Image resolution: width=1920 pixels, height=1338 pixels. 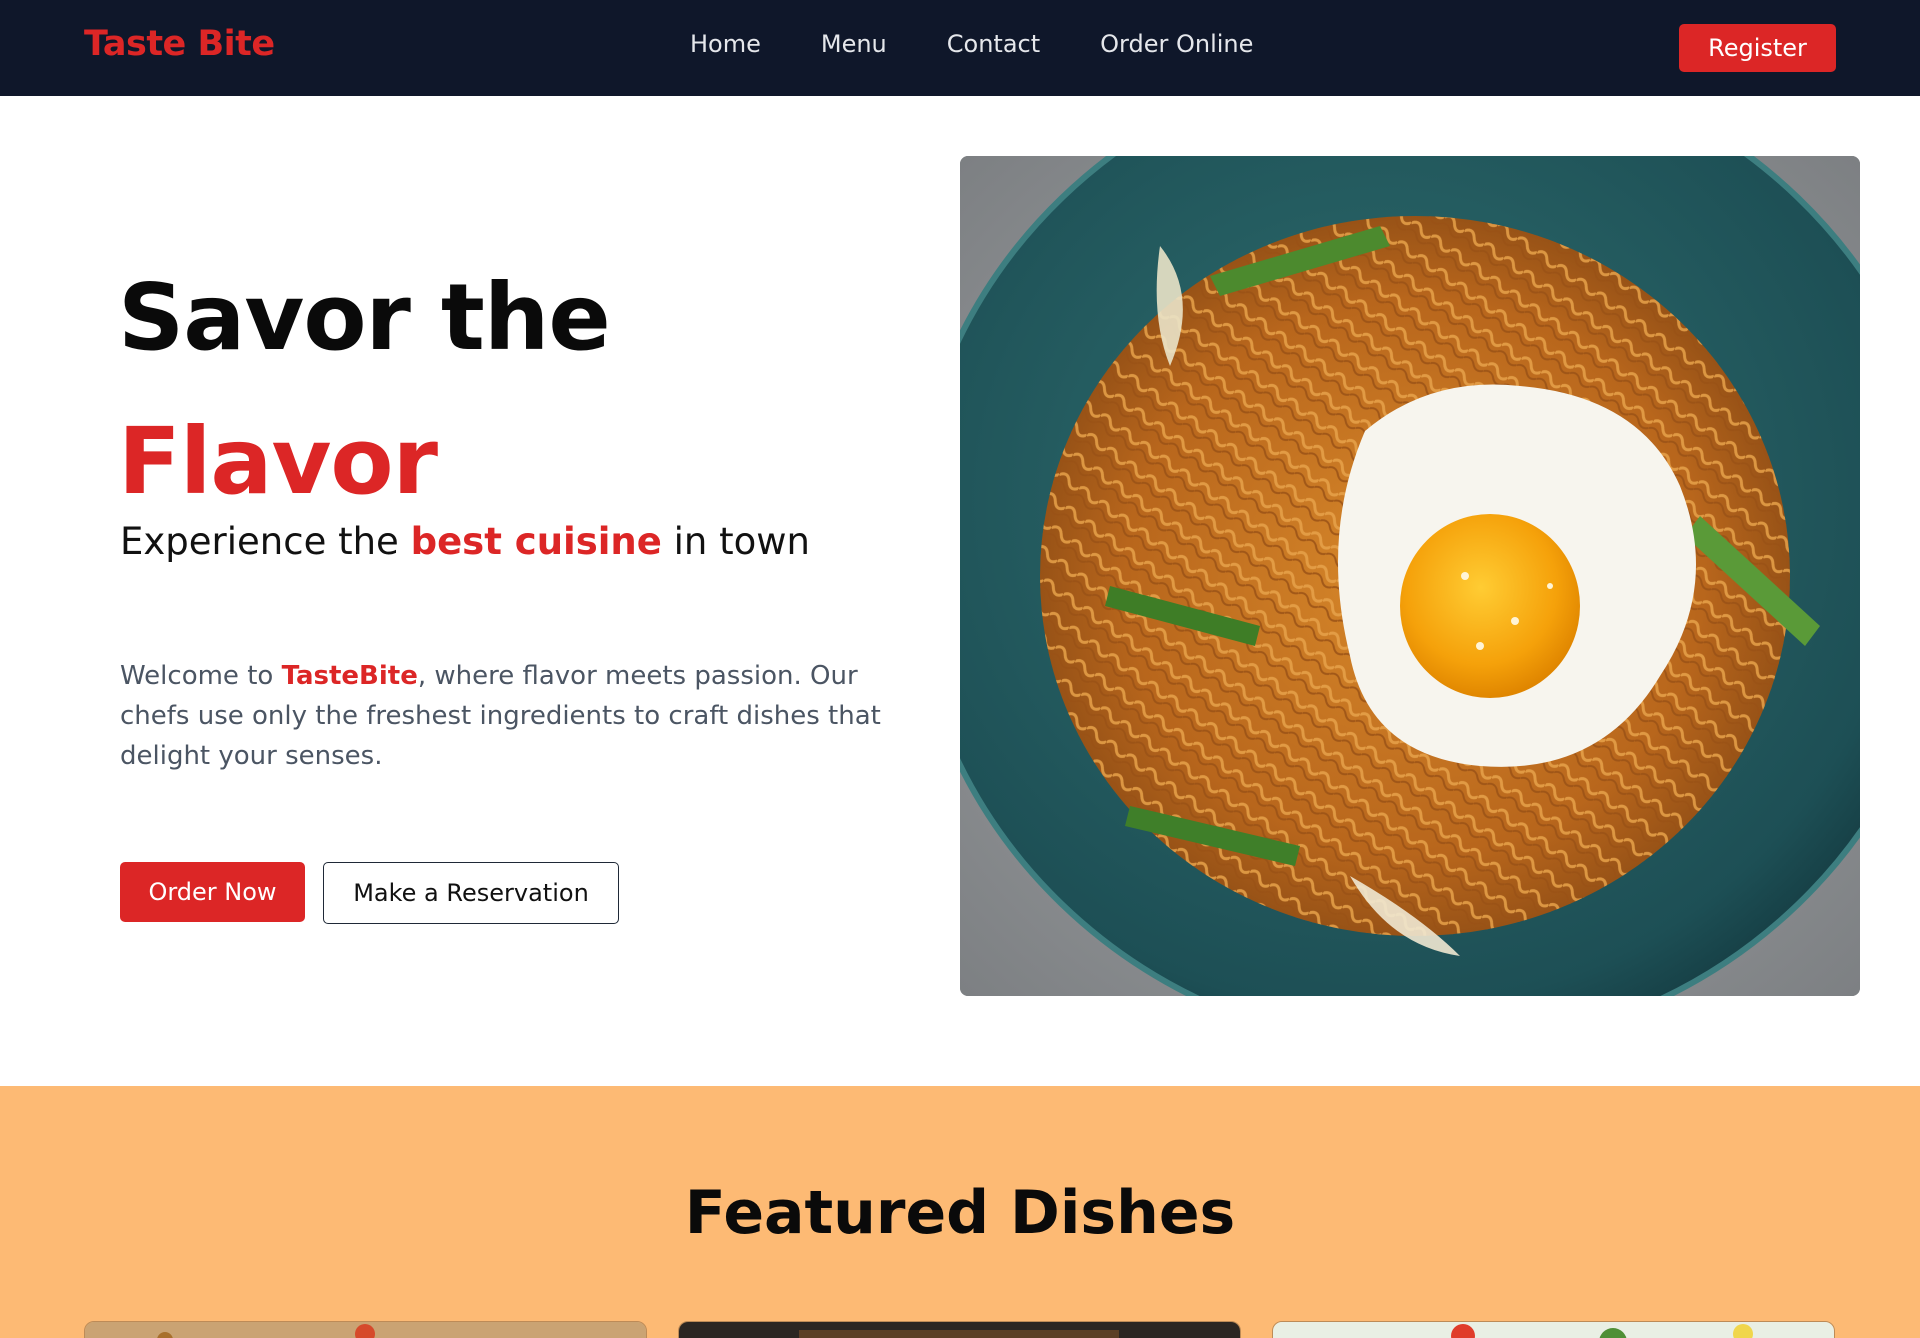 What do you see at coordinates (212, 892) in the screenshot?
I see `order-now-button: Order Now` at bounding box center [212, 892].